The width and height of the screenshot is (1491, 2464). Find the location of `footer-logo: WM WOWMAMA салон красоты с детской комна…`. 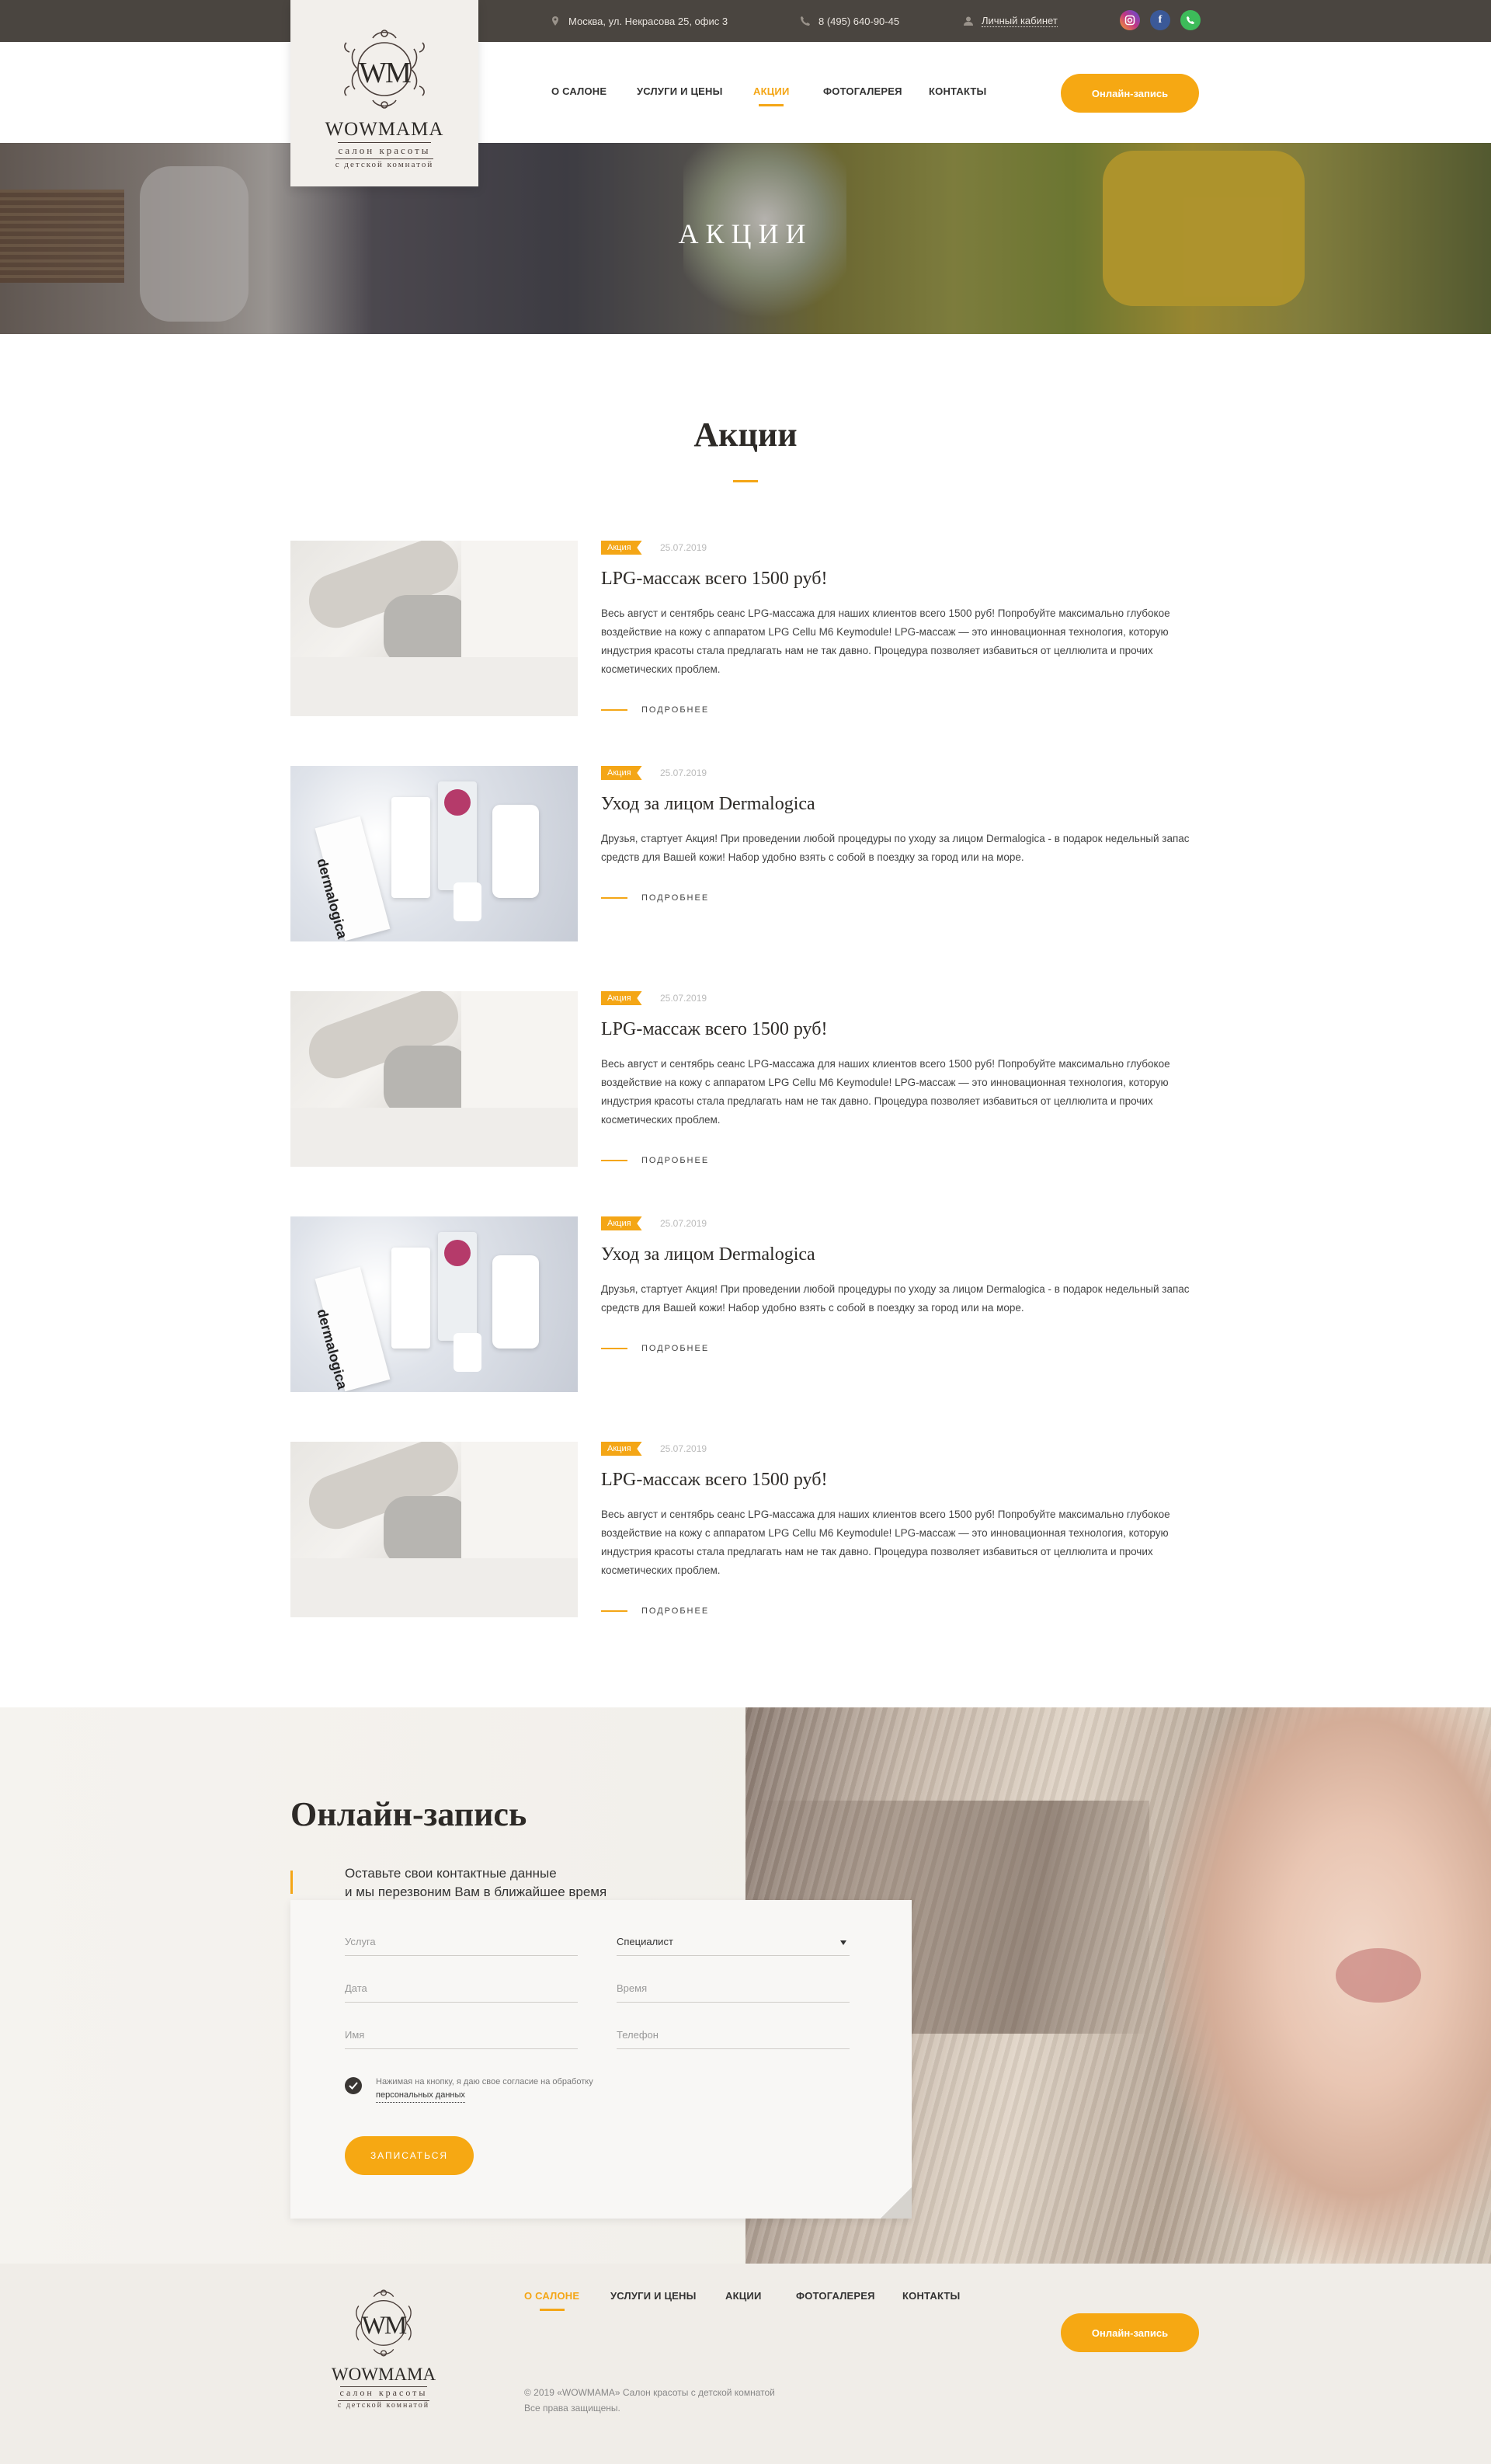

footer-logo: WM WOWMAMA салон красоты с детской комна… is located at coordinates (384, 2346).